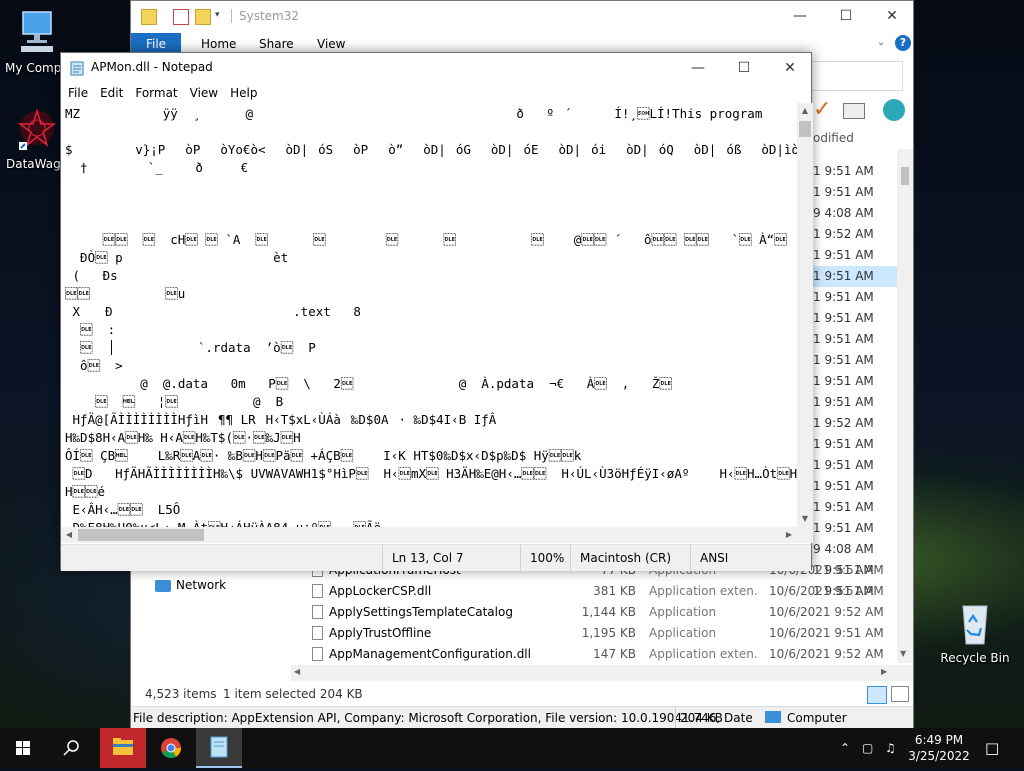  I want to click on notepad-icon, so click(219, 747).